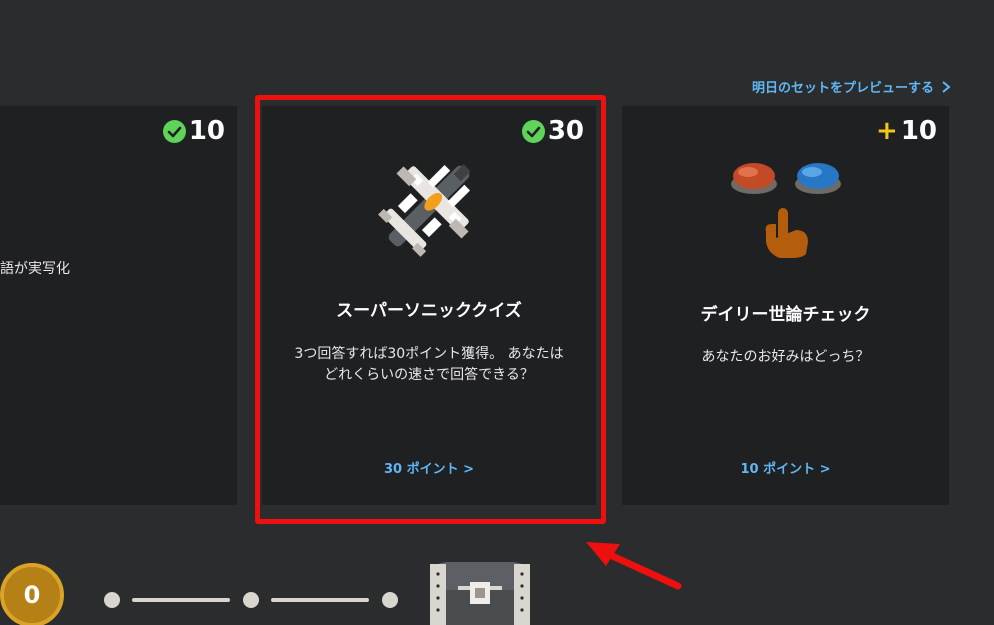 The image size is (994, 625). What do you see at coordinates (174, 131) in the screenshot?
I see `check-circle-icon` at bounding box center [174, 131].